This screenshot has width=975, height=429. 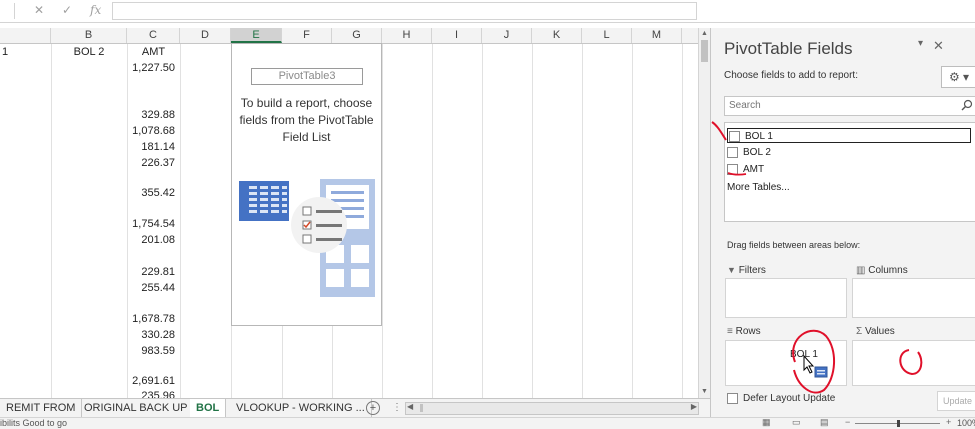 What do you see at coordinates (704, 51) in the screenshot?
I see `scroll-thumb` at bounding box center [704, 51].